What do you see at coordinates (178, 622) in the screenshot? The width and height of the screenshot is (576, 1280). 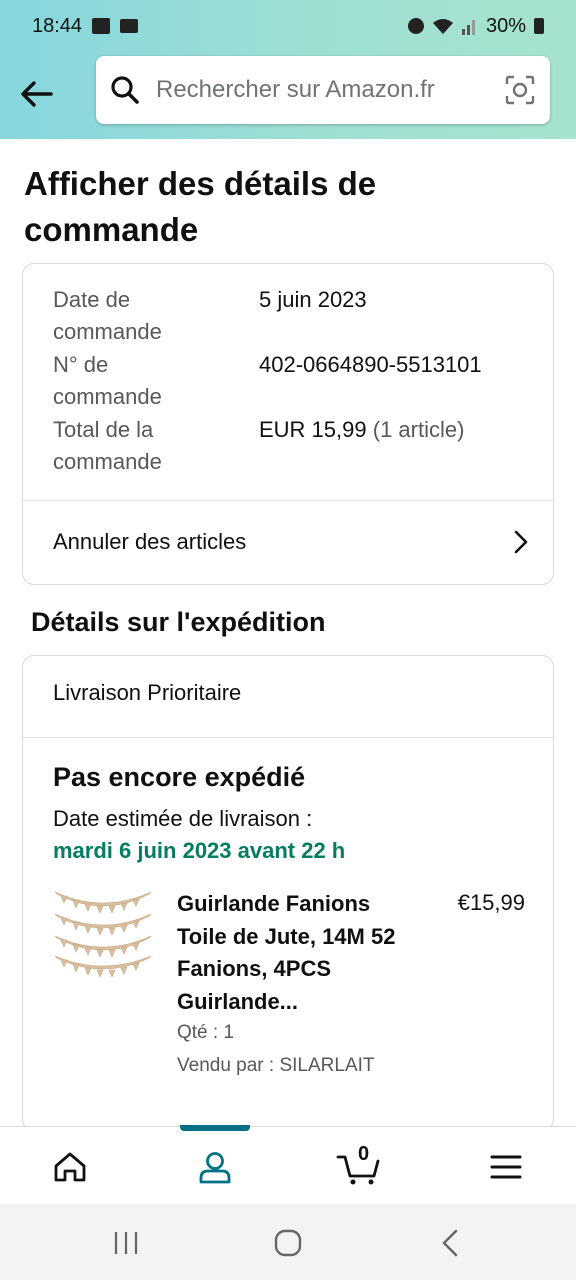 I see `shipping-section-title: Détails sur l'expédition` at bounding box center [178, 622].